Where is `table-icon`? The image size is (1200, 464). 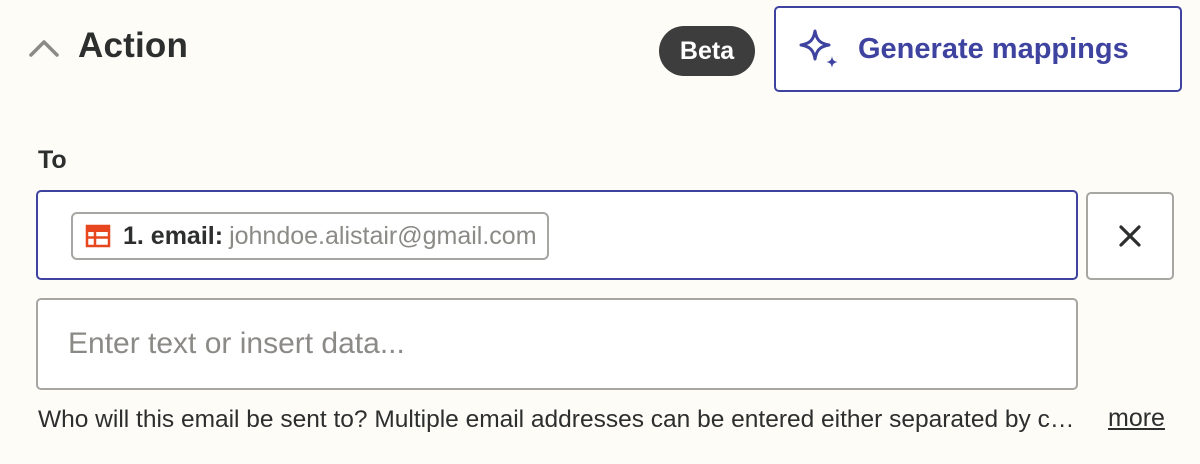
table-icon is located at coordinates (98, 236).